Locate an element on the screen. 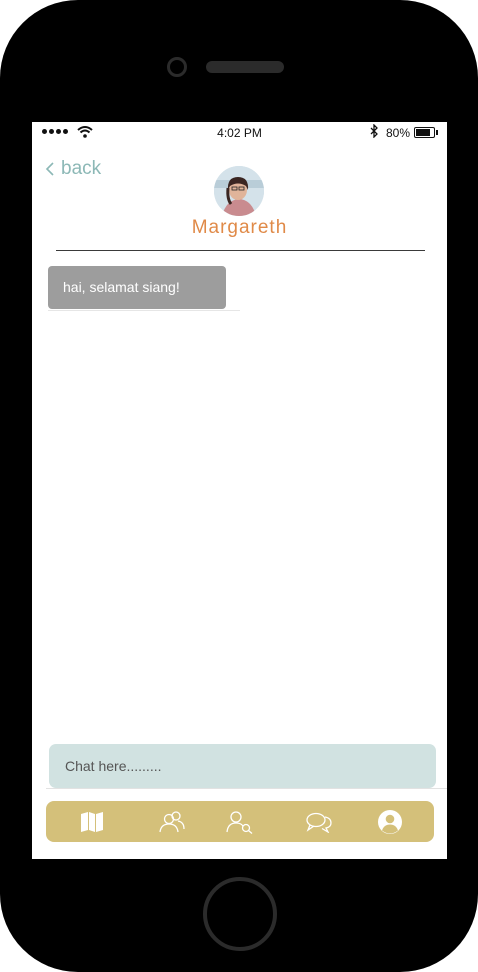  back-button: back is located at coordinates (73, 169).